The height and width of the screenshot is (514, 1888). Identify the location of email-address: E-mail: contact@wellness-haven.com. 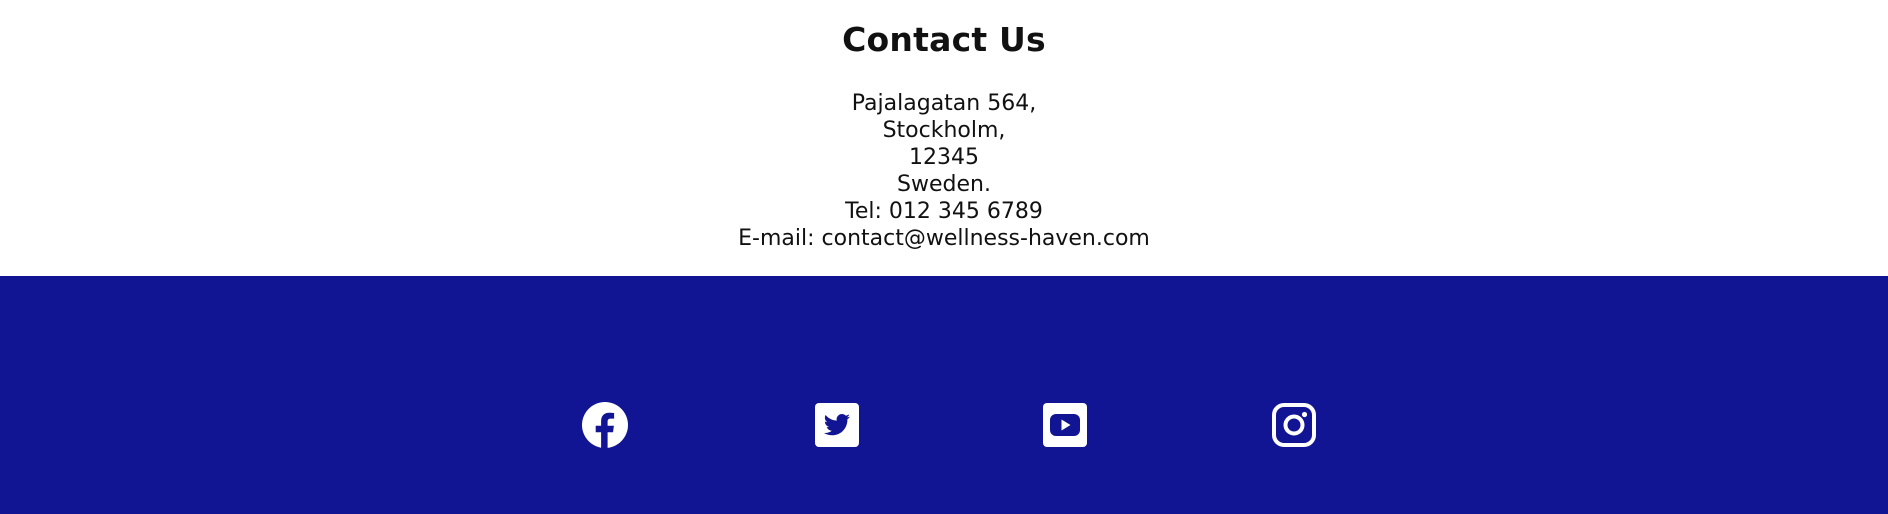
(944, 238).